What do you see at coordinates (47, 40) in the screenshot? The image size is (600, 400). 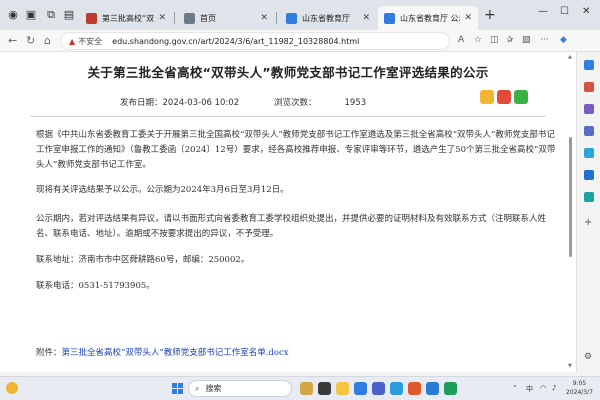 I see `home-icon: ⌂` at bounding box center [47, 40].